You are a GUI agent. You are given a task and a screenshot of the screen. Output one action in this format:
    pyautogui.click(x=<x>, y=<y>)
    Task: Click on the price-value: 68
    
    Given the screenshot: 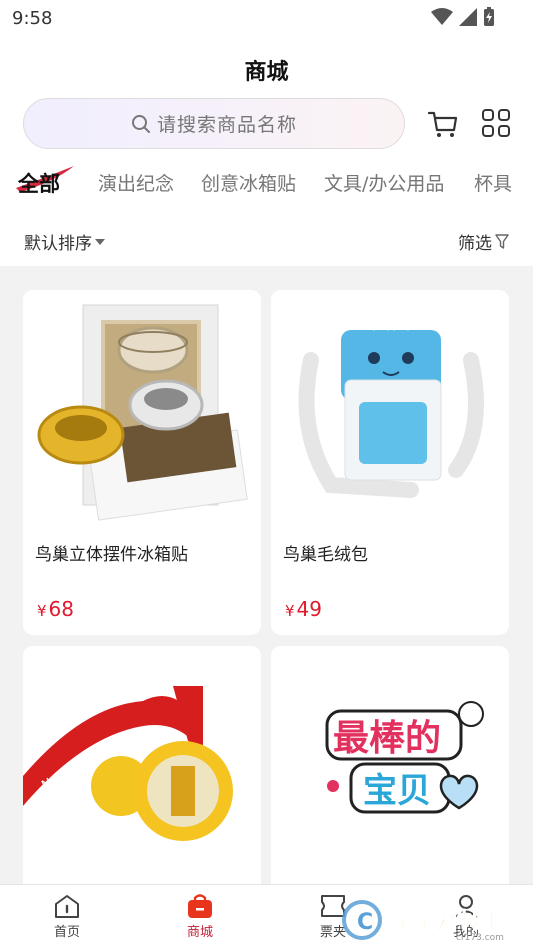 What is the action you would take?
    pyautogui.click(x=61, y=609)
    